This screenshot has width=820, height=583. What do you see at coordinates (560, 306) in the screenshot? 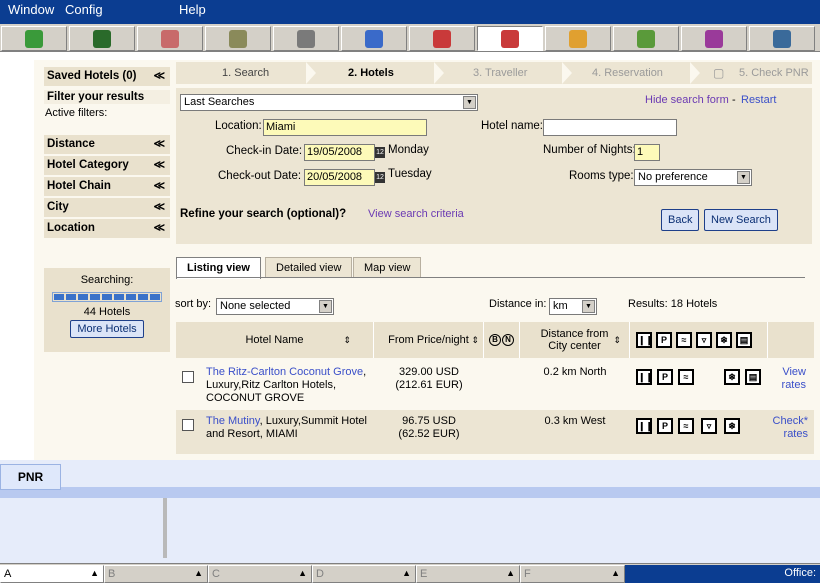
I see `distance-unit-value: km` at bounding box center [560, 306].